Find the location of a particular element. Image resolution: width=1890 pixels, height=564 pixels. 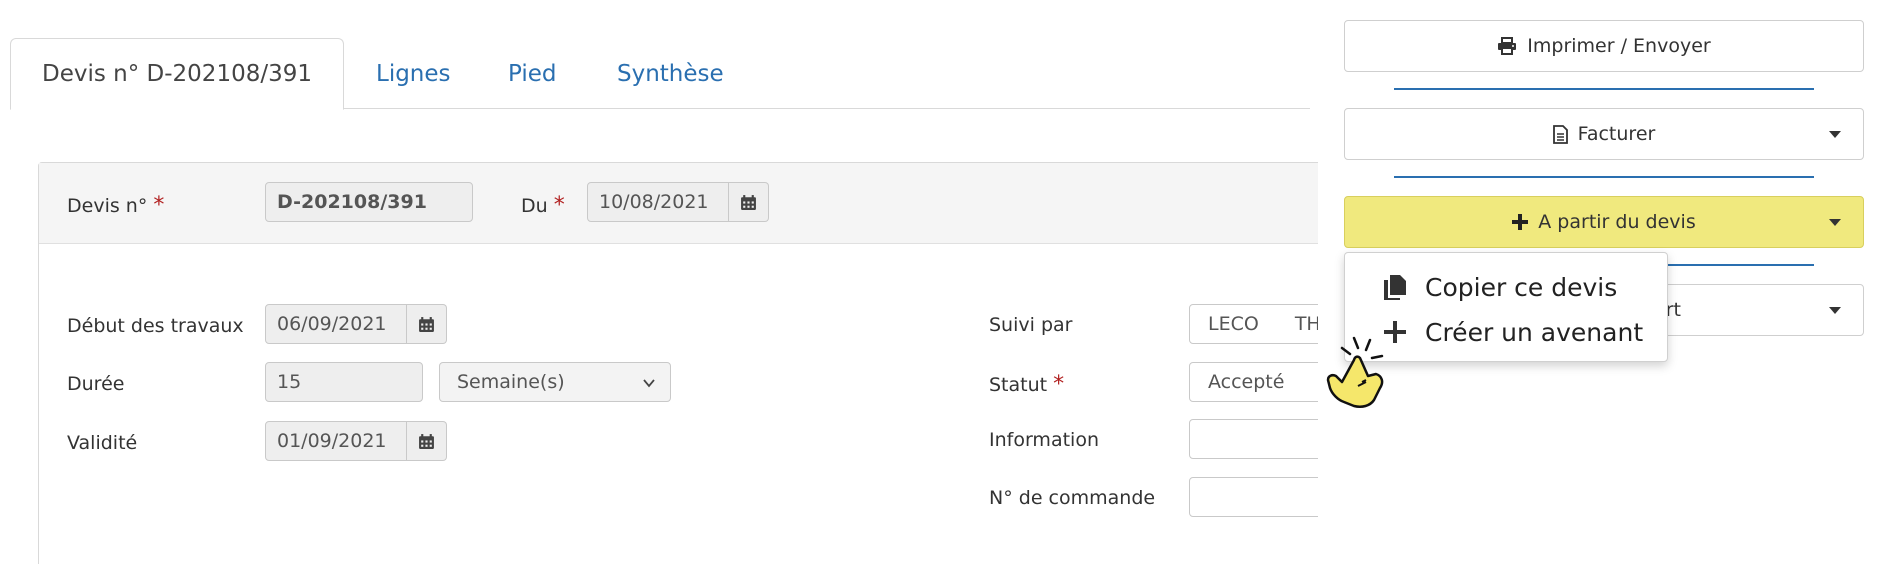

a-partir-du-devis-button: A partir du devis is located at coordinates (1604, 222).